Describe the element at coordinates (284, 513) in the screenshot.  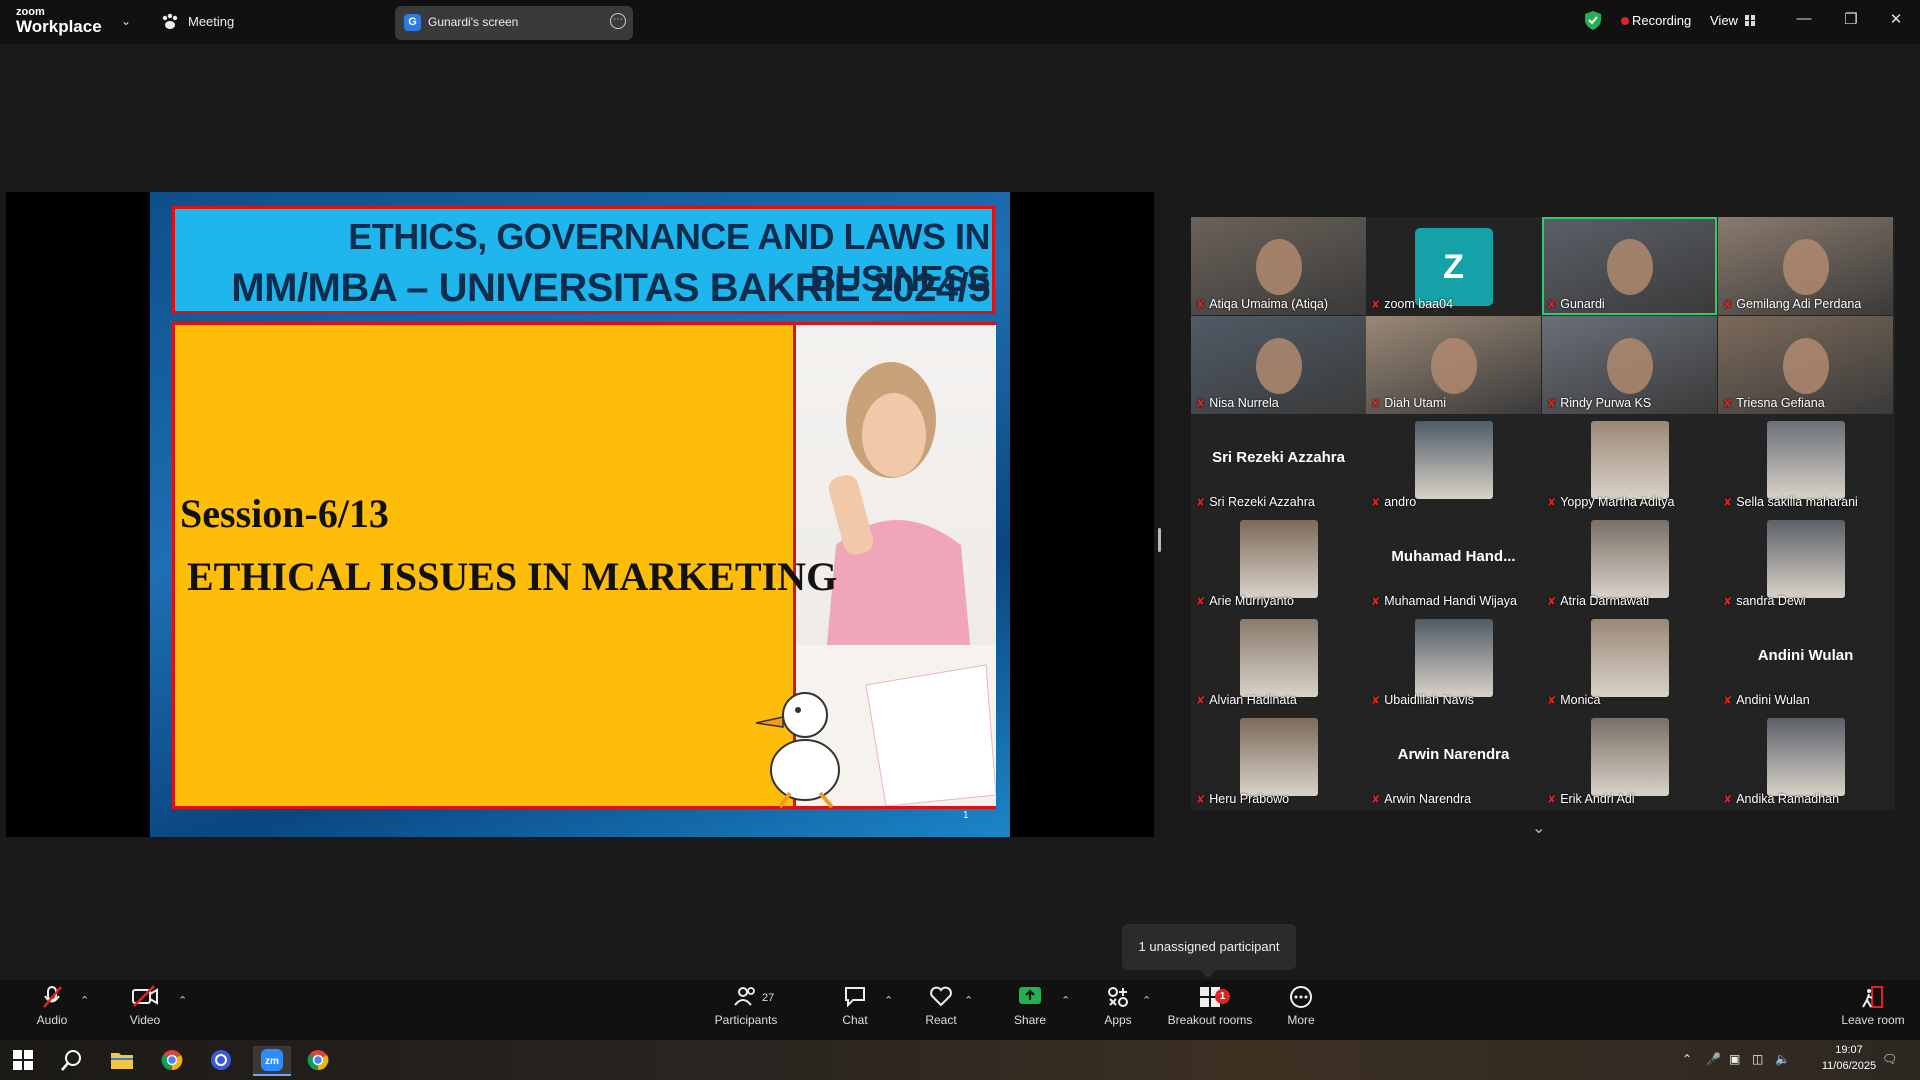
I see `slide-session-text: Session-6/13` at that location.